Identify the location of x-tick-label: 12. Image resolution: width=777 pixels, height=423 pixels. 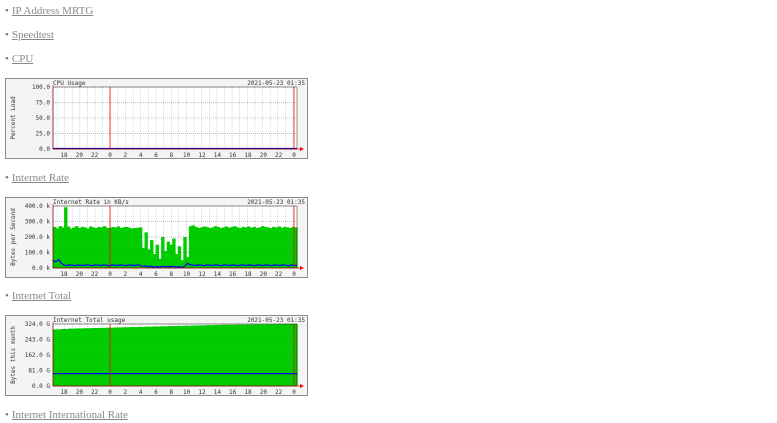
(202, 155).